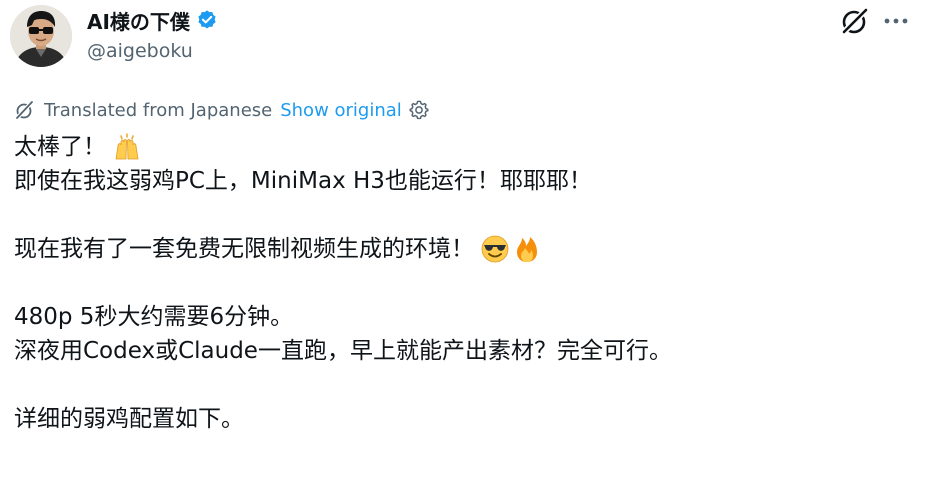 This screenshot has width=932, height=479. I want to click on author-name-row: AI様の下僕, so click(152, 20).